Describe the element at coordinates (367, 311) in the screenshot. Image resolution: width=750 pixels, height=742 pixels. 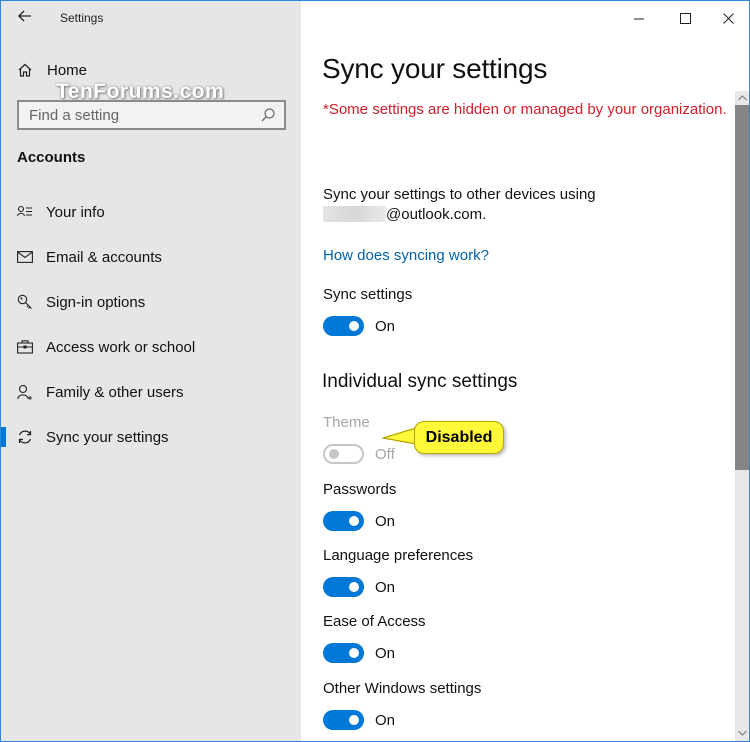
I see `sync-settings-setting: Sync settings On` at that location.